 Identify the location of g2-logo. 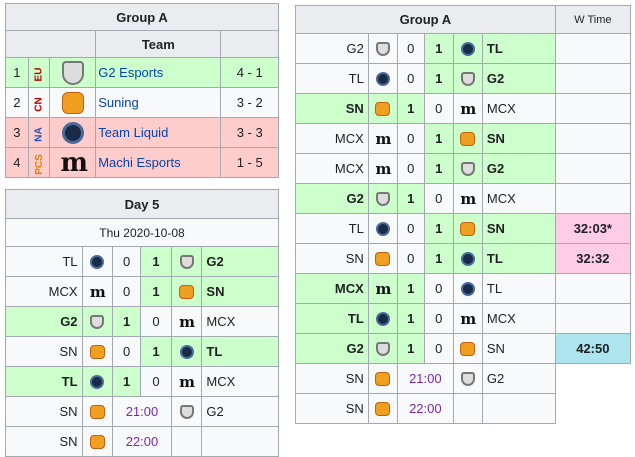
(72, 72).